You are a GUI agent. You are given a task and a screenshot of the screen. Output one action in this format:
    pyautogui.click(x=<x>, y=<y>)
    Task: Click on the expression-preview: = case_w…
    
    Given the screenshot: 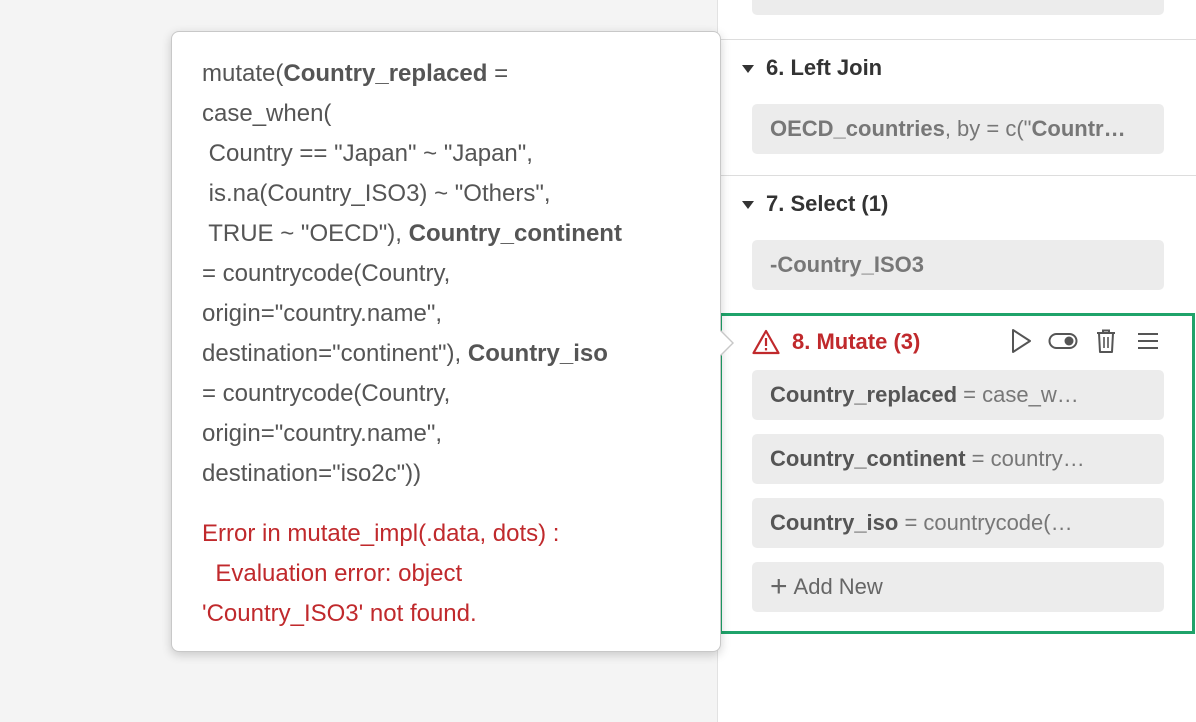 What is the action you would take?
    pyautogui.click(x=1018, y=394)
    